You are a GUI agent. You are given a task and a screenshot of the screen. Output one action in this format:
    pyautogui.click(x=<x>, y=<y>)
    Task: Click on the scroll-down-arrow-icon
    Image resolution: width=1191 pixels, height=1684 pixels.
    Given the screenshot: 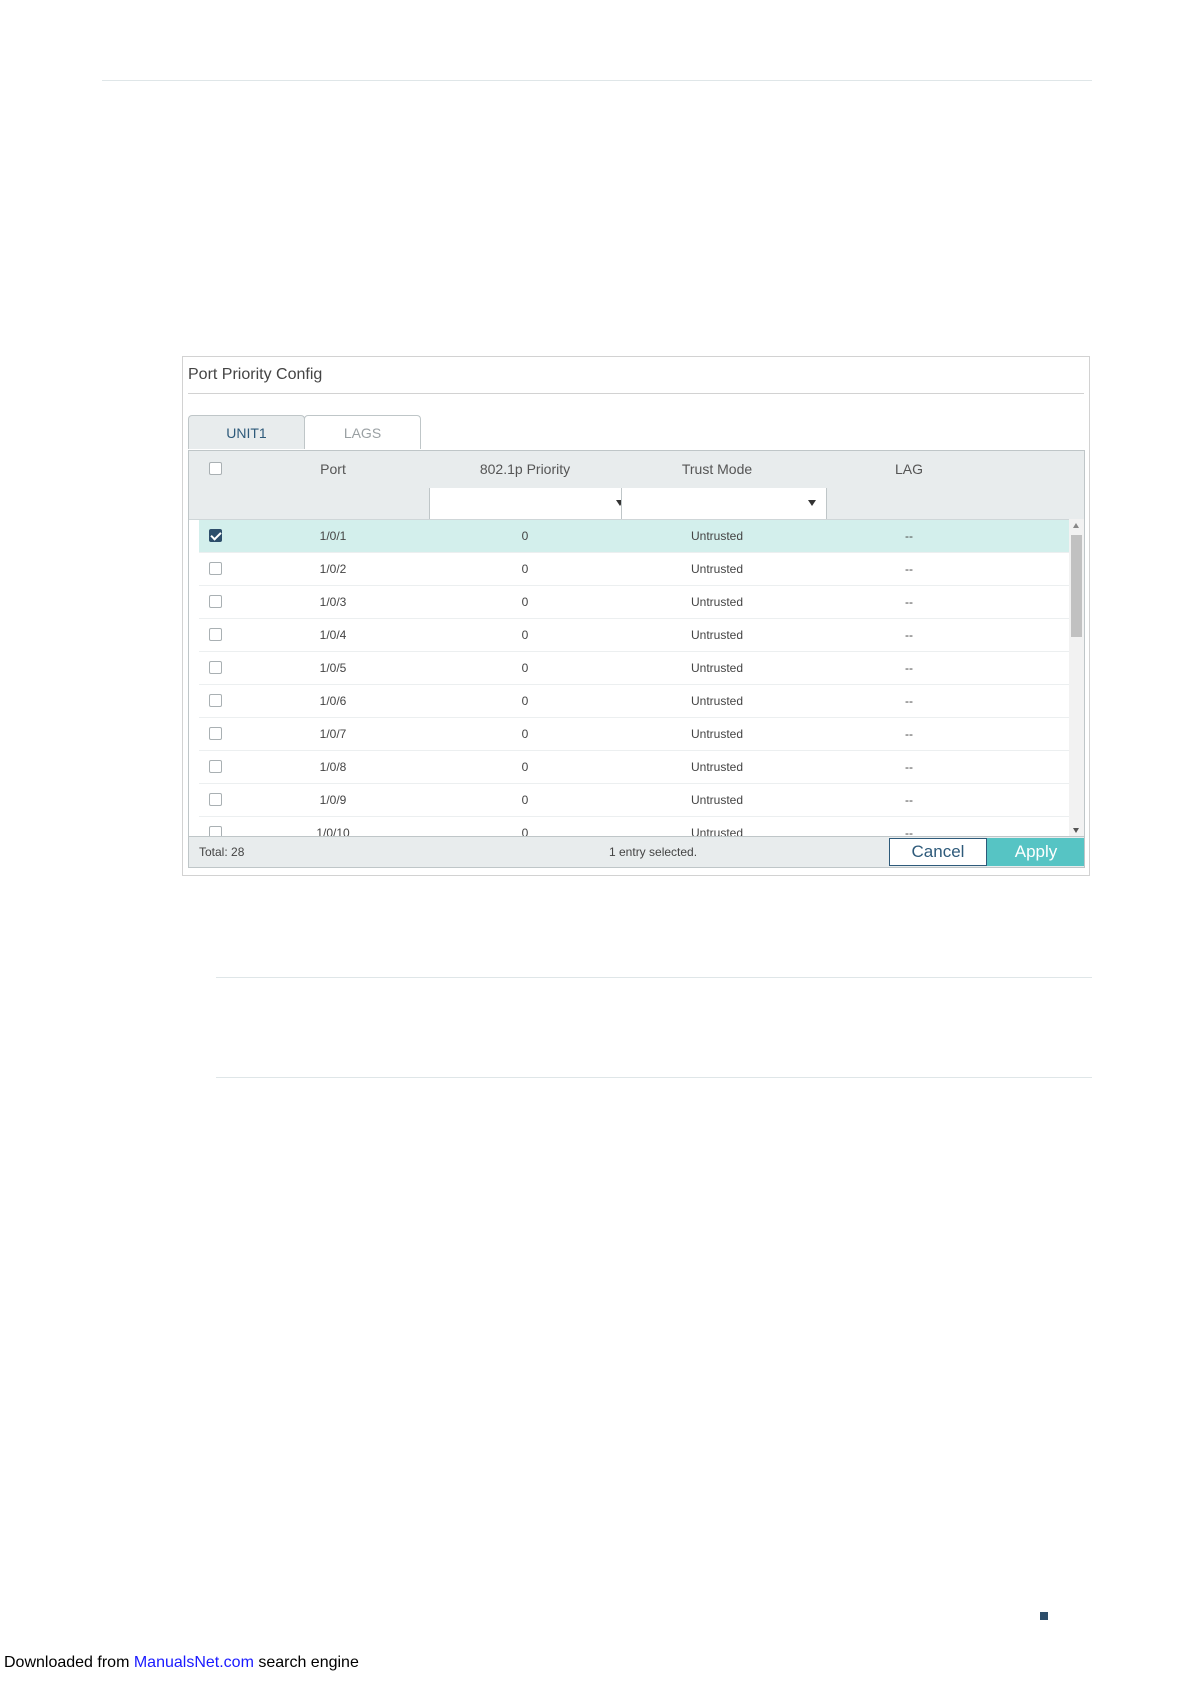 What is the action you would take?
    pyautogui.click(x=1076, y=830)
    